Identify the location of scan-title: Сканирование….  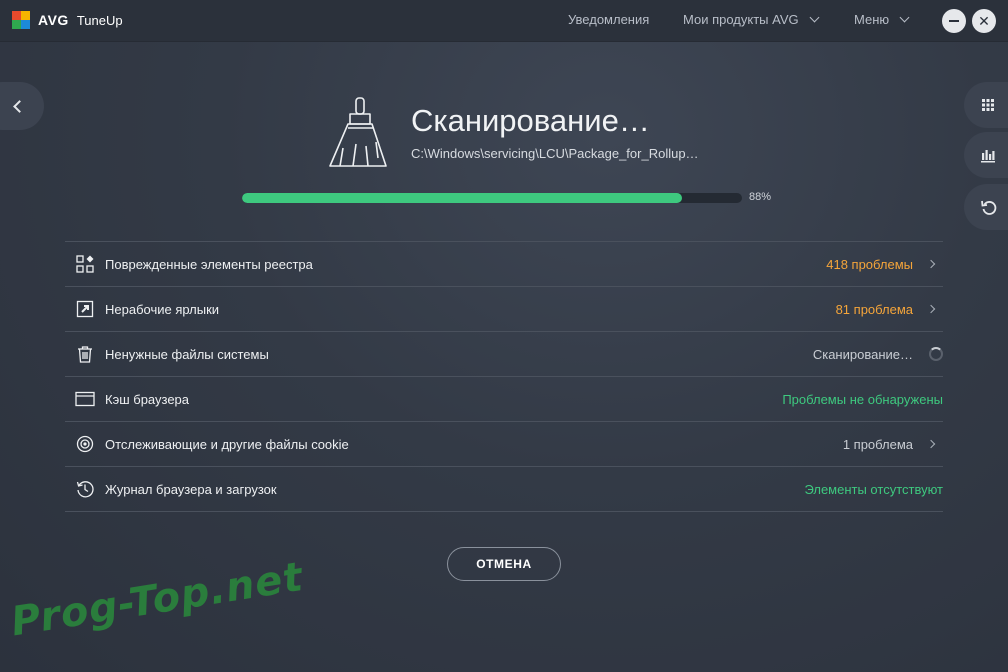
(530, 120).